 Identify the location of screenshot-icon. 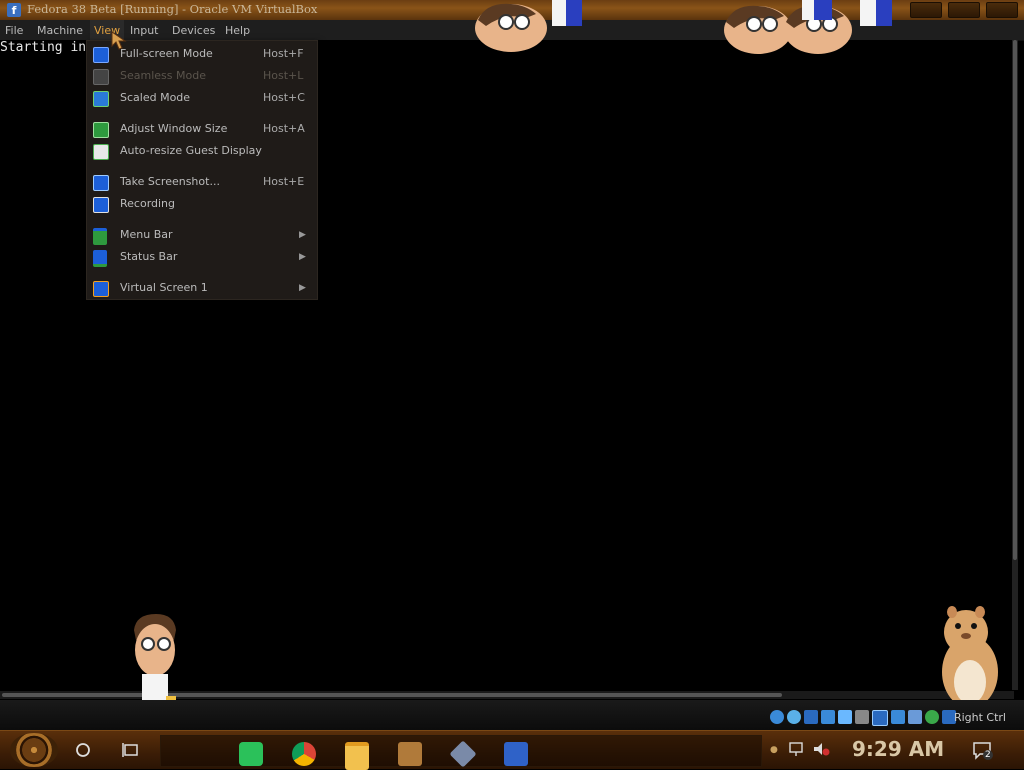
(101, 183).